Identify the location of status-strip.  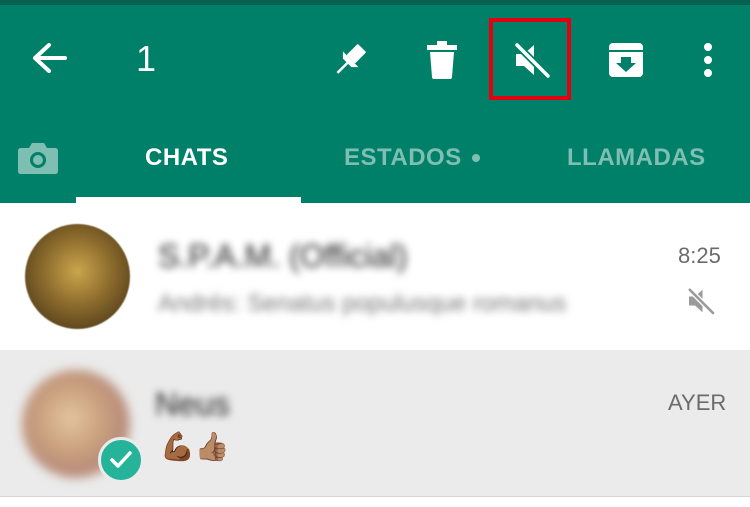
(375, 2).